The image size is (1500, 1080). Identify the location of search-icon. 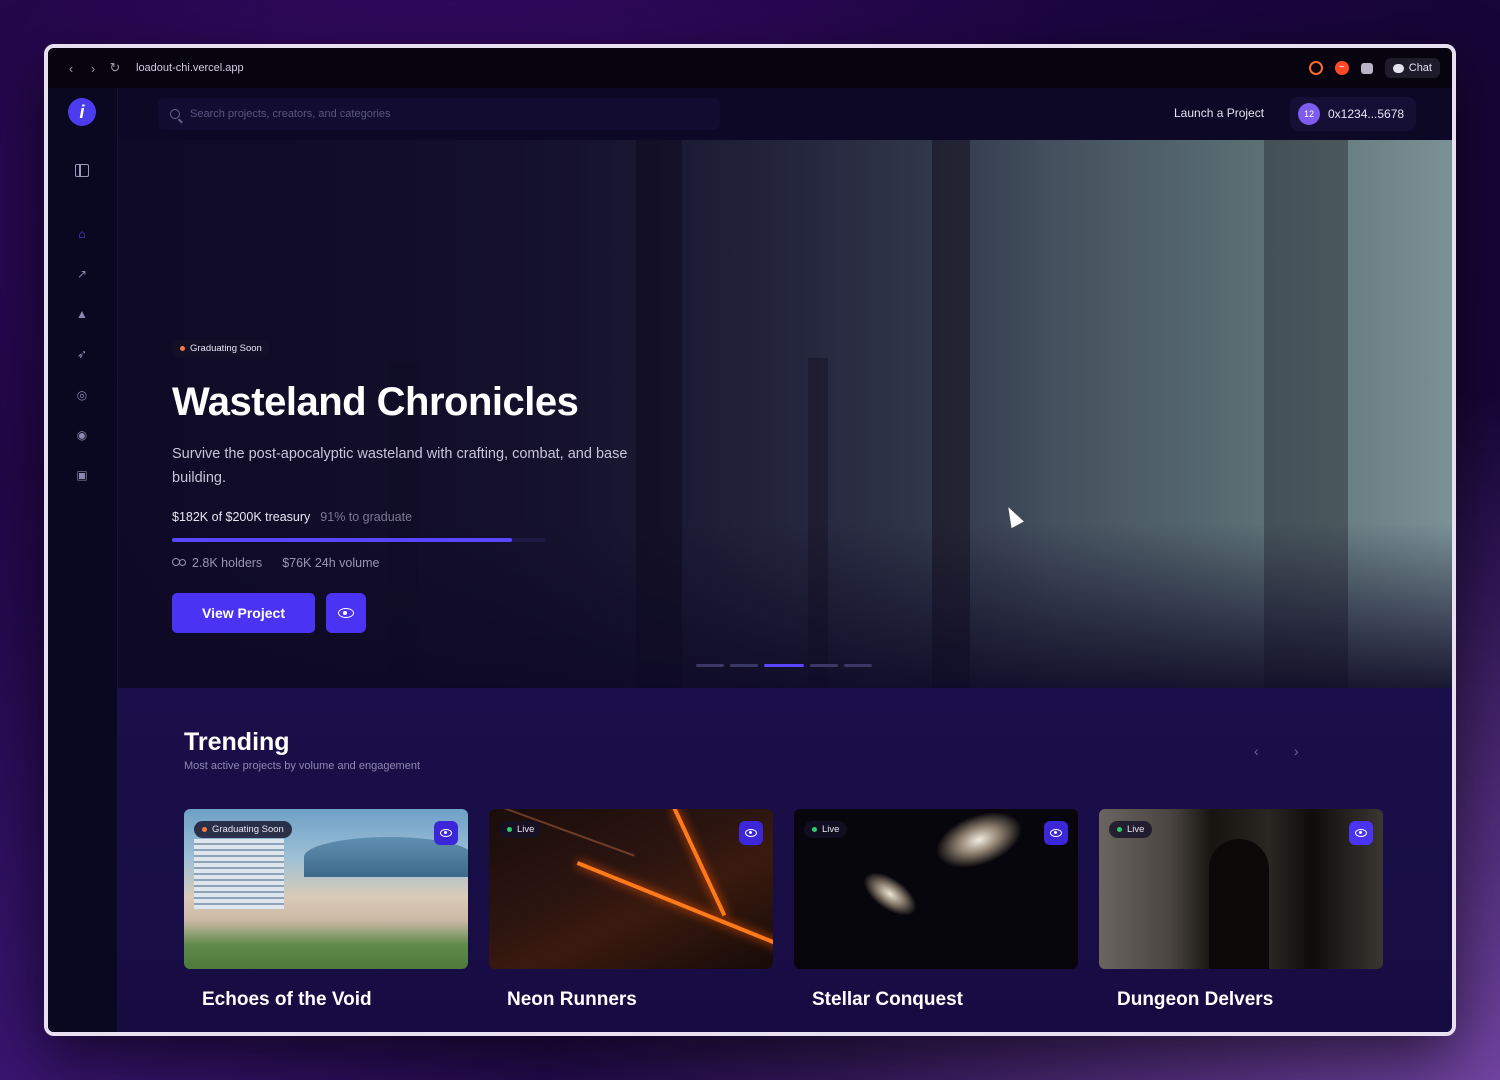
(175, 114).